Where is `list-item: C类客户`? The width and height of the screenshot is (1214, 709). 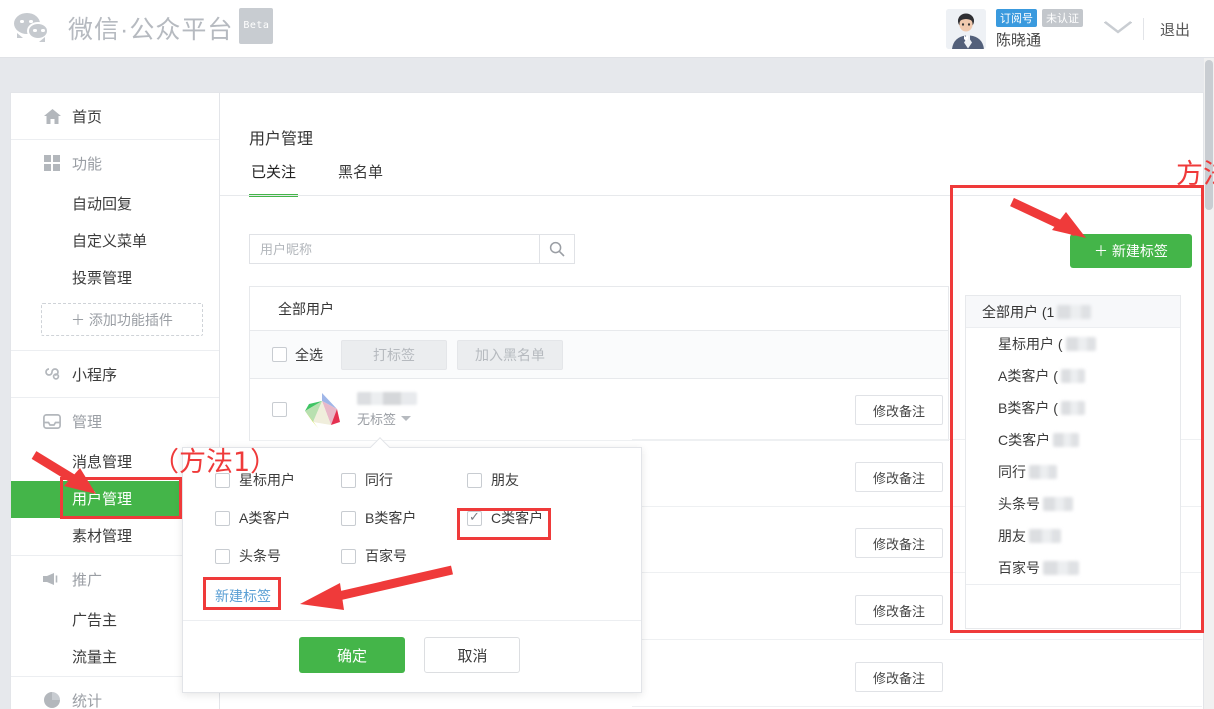 list-item: C类客户 is located at coordinates (1073, 440).